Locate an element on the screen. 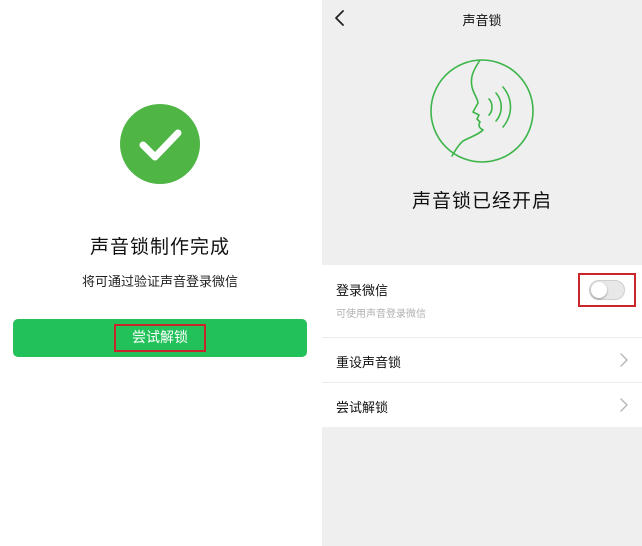 The image size is (642, 546). login-wechat-hint: 可使用声音登录微信 is located at coordinates (381, 314).